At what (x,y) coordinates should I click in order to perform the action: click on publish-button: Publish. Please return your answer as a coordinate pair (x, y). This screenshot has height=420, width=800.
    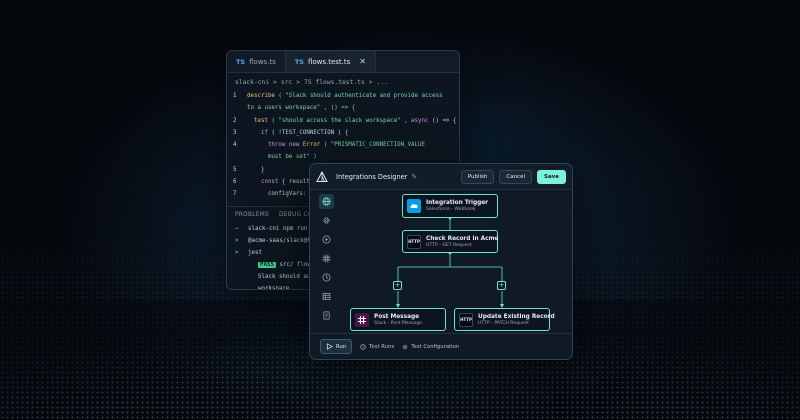
    Looking at the image, I should click on (477, 176).